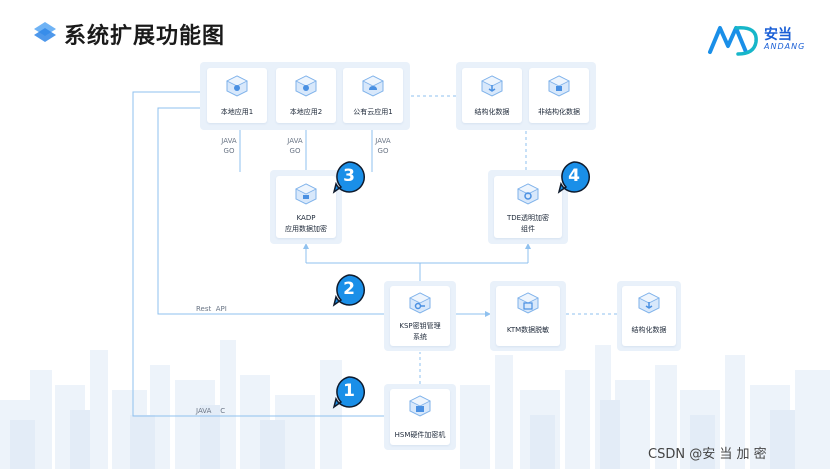 The width and height of the screenshot is (830, 469). Describe the element at coordinates (211, 411) in the screenshot. I see `java-c-label: JAVA C` at that location.